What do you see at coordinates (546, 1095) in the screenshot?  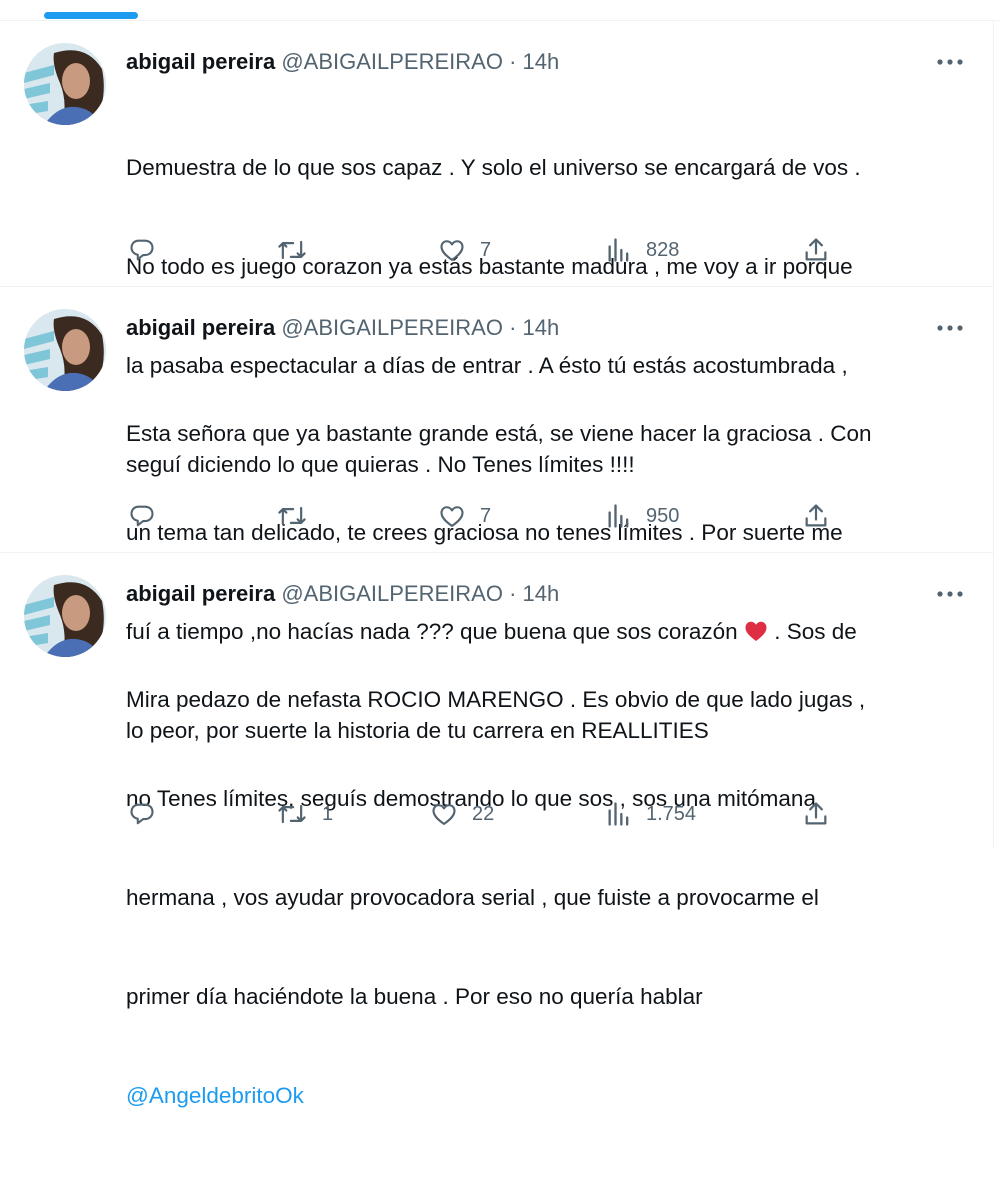 I see `mention-link: @AngeldebritoOk` at bounding box center [546, 1095].